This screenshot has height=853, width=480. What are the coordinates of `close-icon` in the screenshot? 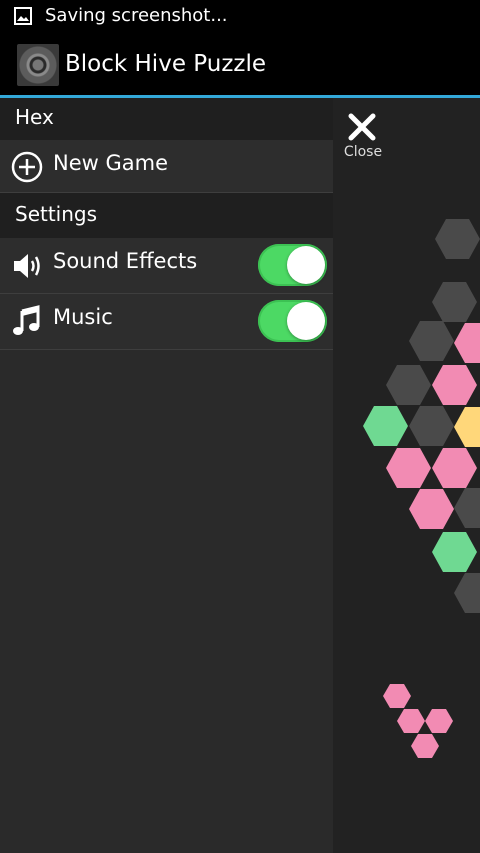 It's located at (362, 127).